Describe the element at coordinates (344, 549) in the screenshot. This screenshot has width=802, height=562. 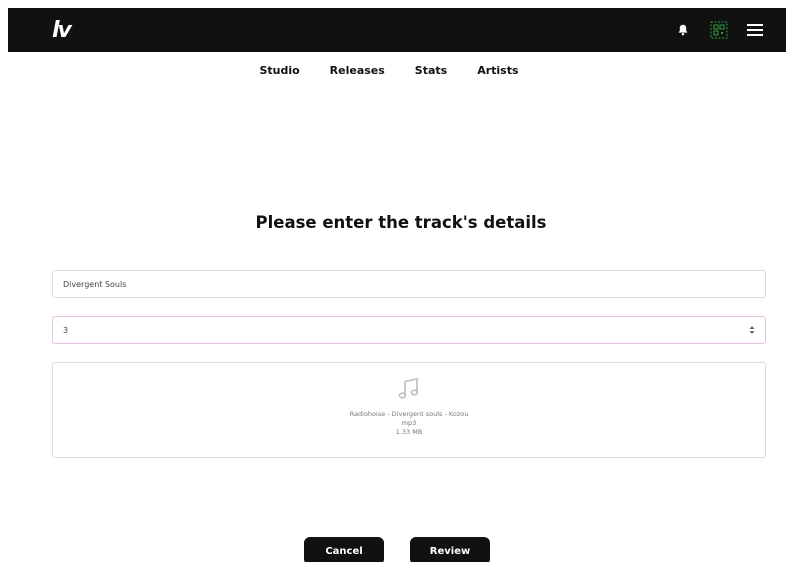
I see `cancel-button: Cancel` at that location.